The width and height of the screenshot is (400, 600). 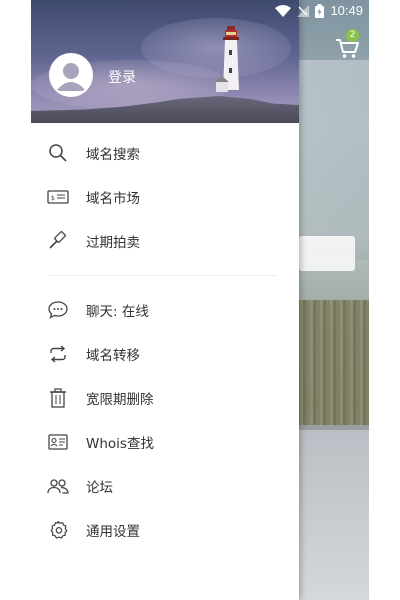 What do you see at coordinates (165, 354) in the screenshot?
I see `menu-item-domain-transfer: 域名转移` at bounding box center [165, 354].